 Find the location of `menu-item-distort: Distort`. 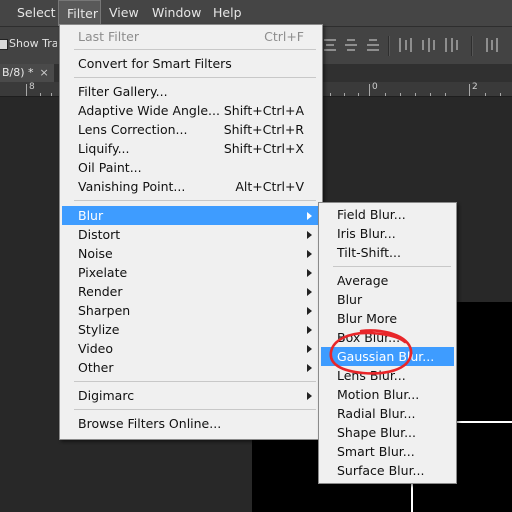

menu-item-distort: Distort is located at coordinates (190, 234).